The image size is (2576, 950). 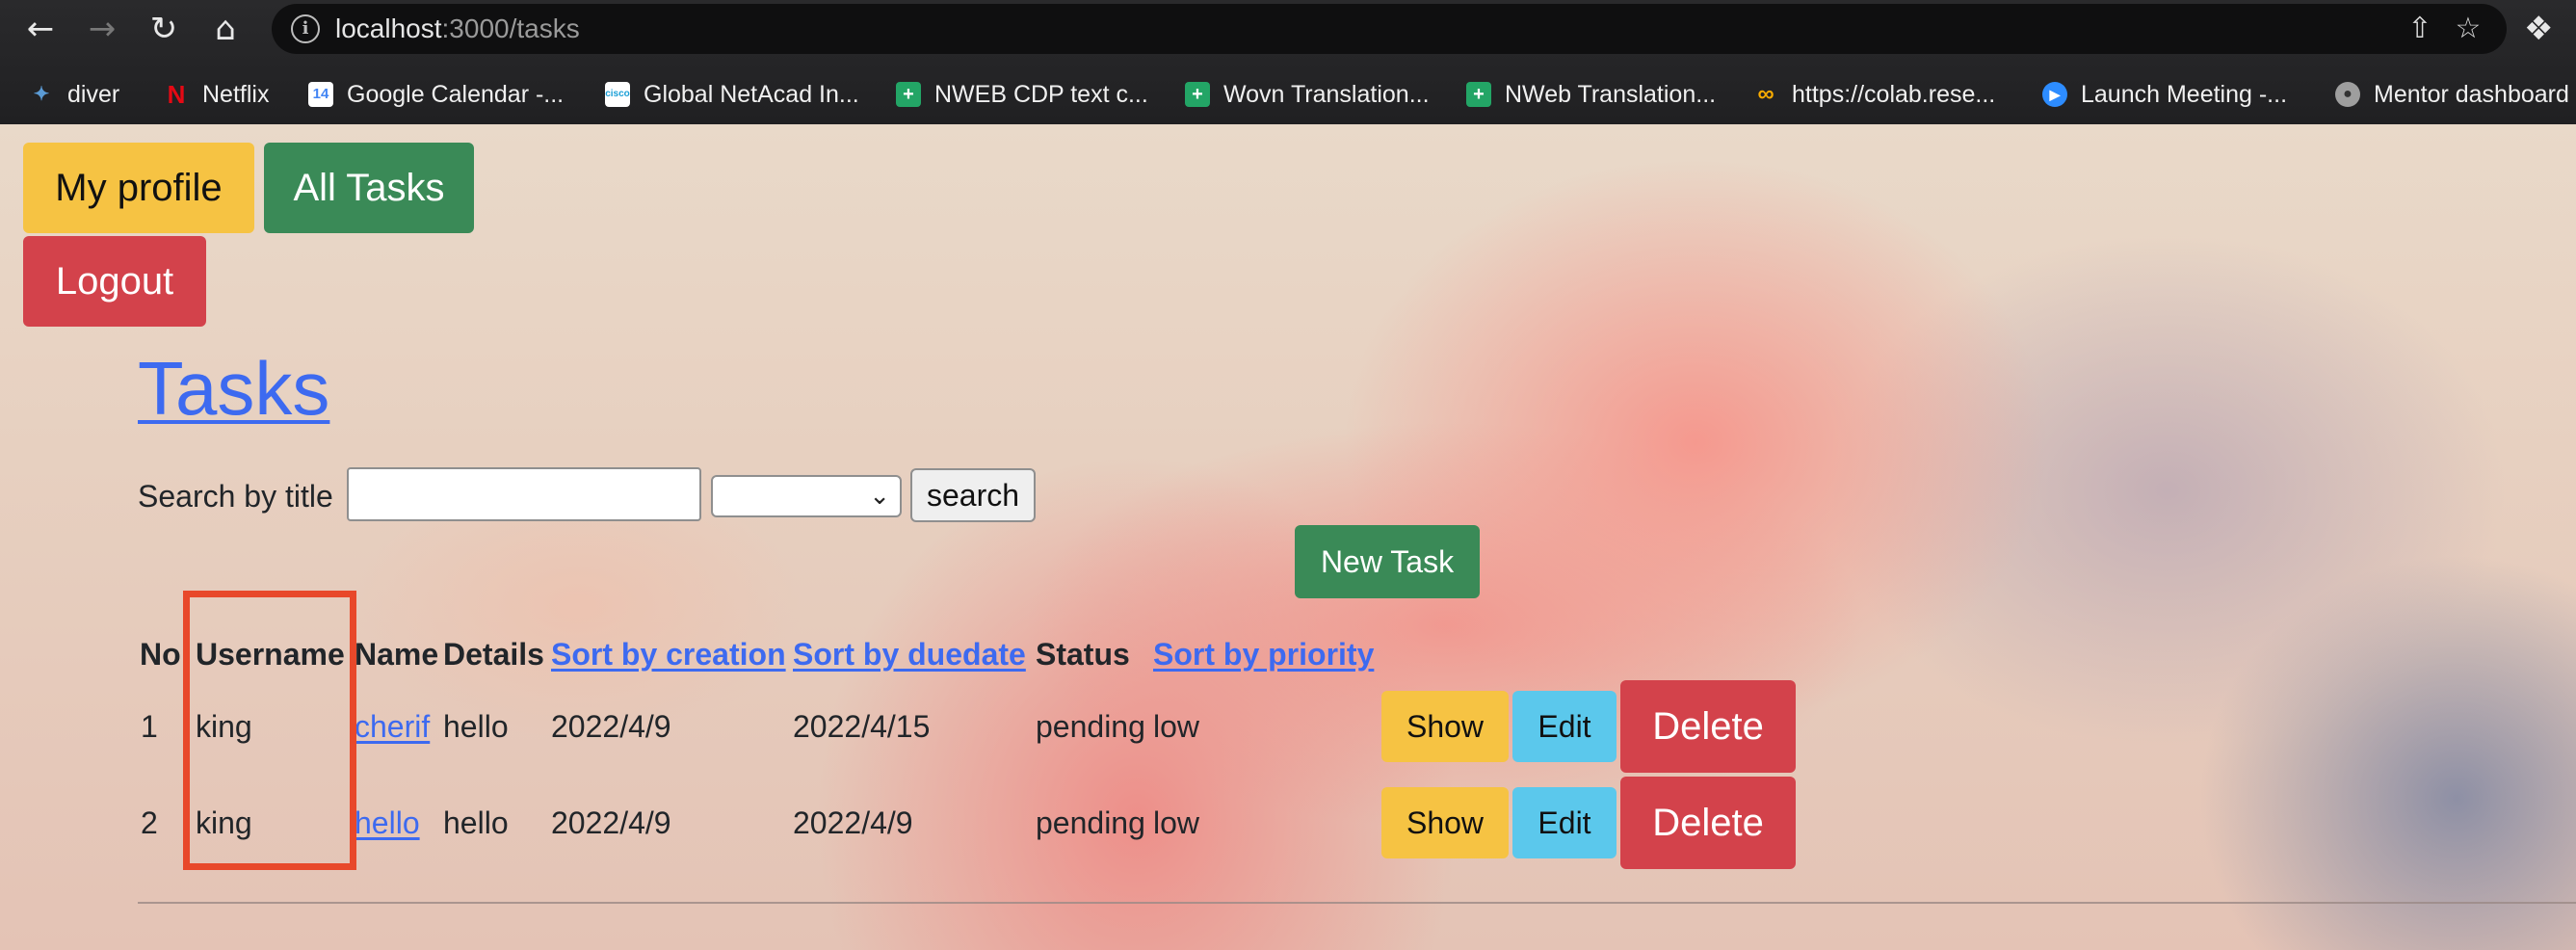 I want to click on globe-icon: ●, so click(x=2347, y=94).